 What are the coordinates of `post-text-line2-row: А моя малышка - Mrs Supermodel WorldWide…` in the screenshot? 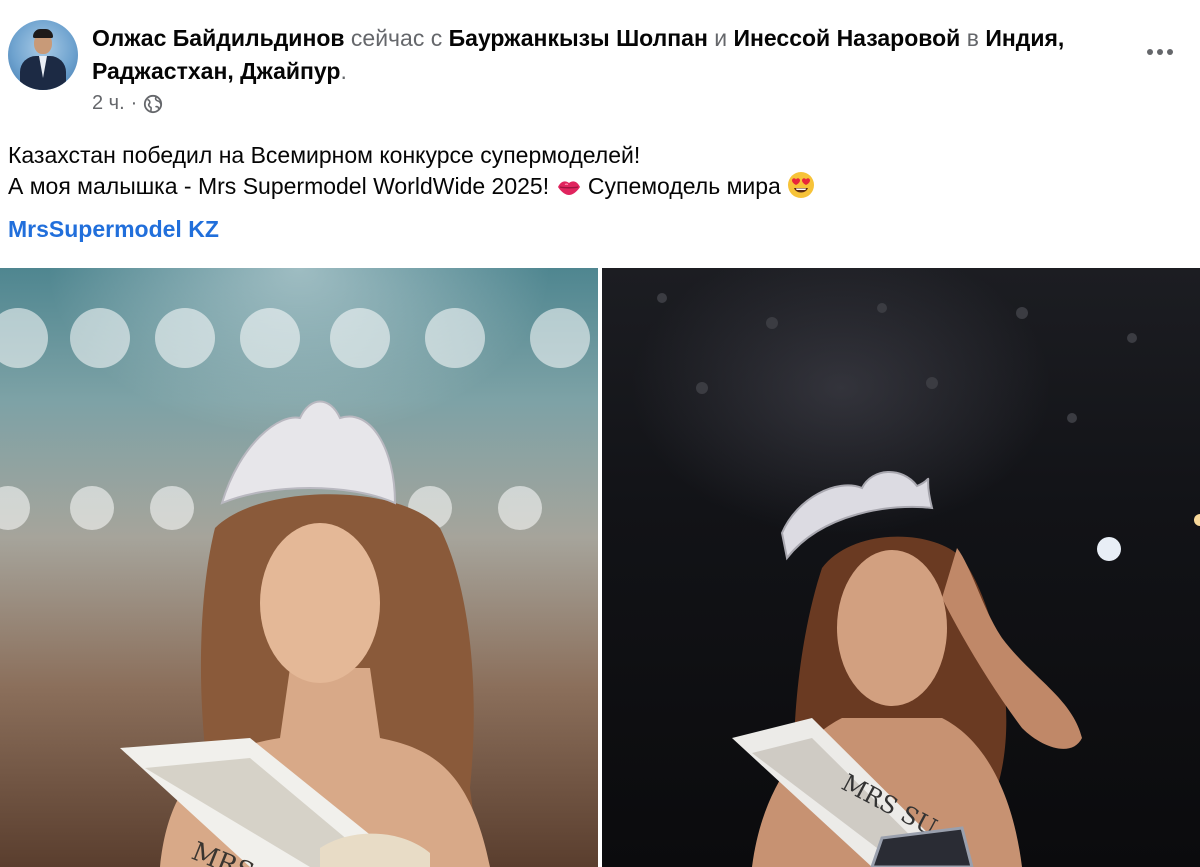 It's located at (411, 189).